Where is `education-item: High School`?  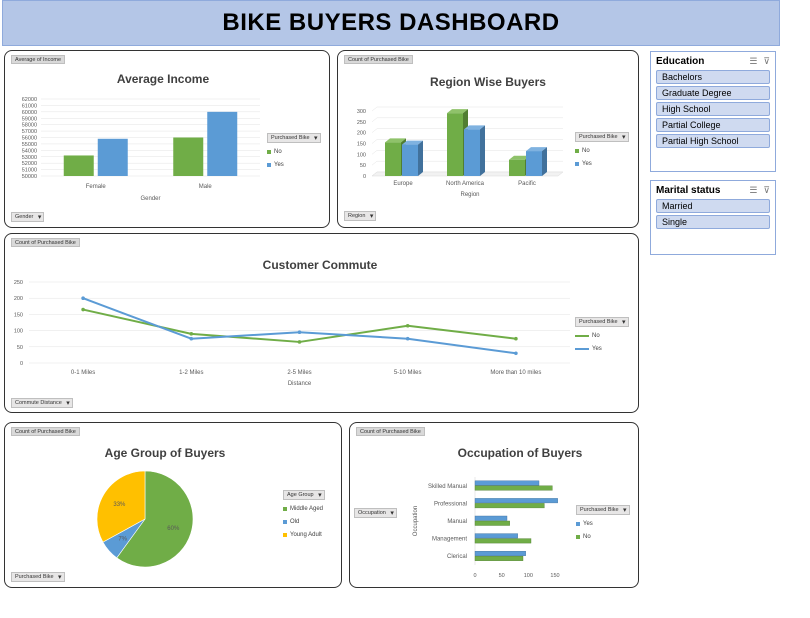 education-item: High School is located at coordinates (713, 109).